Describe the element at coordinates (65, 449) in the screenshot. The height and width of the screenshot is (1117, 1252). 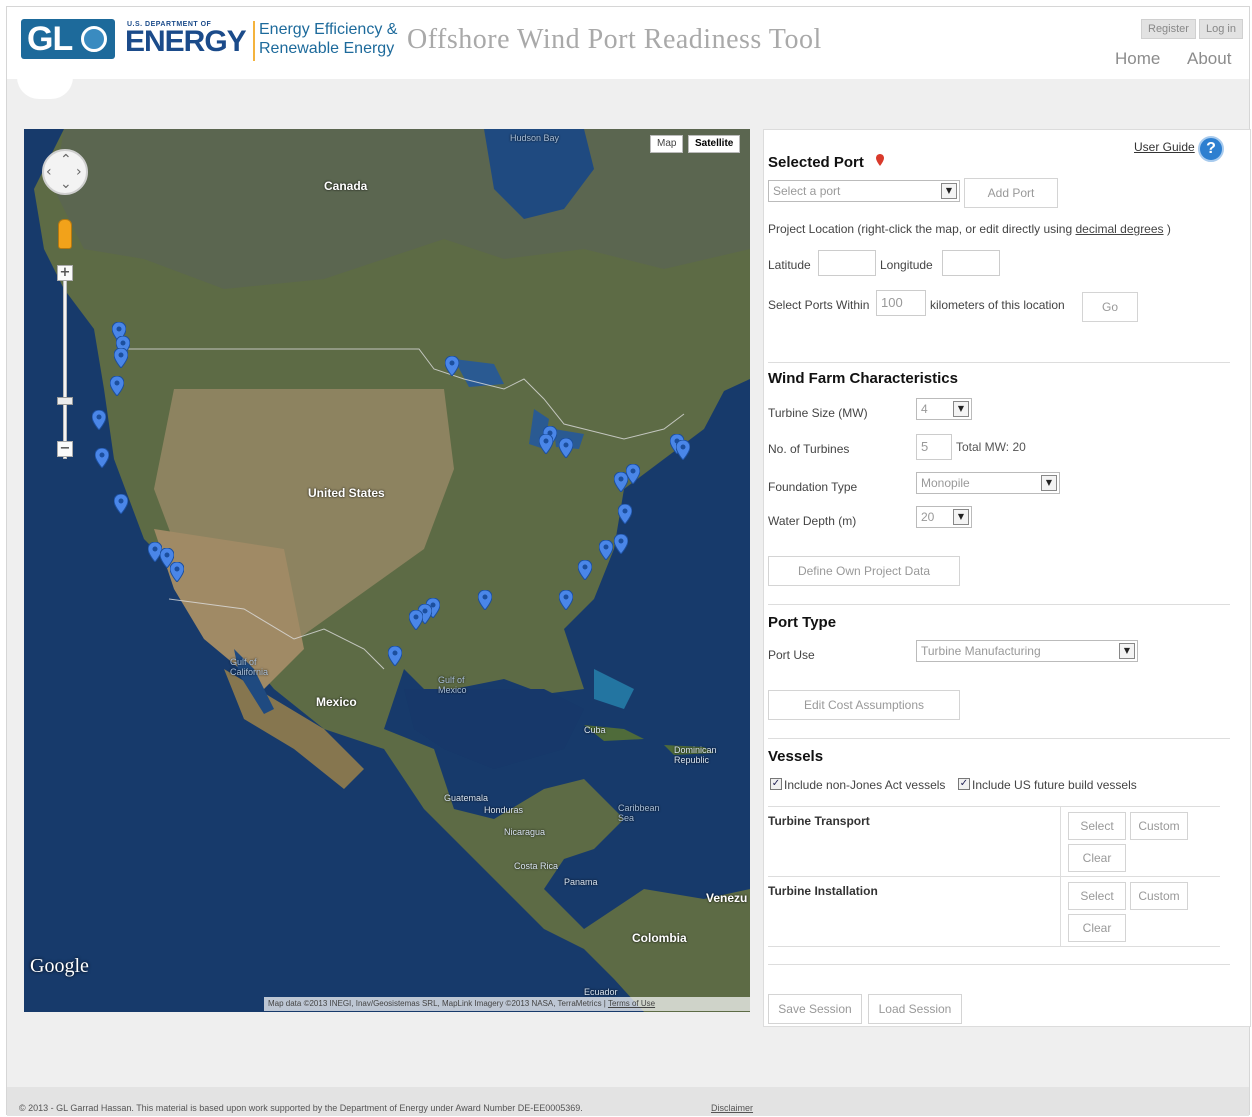
I see `zoom-out-button: −` at that location.